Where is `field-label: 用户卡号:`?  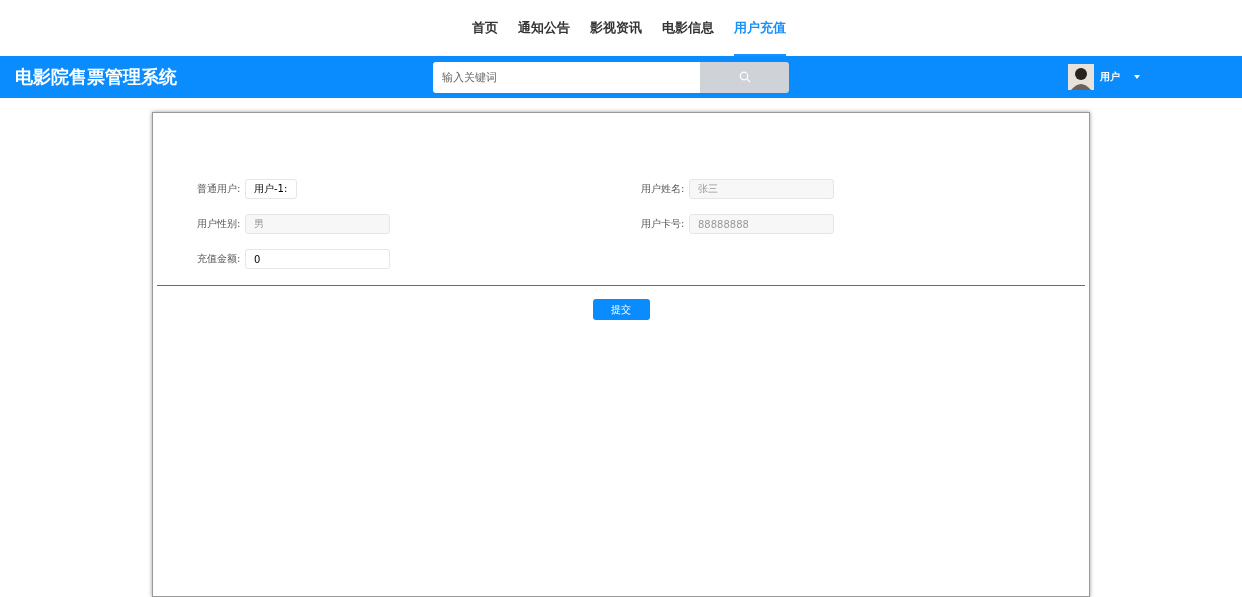 field-label: 用户卡号: is located at coordinates (662, 224).